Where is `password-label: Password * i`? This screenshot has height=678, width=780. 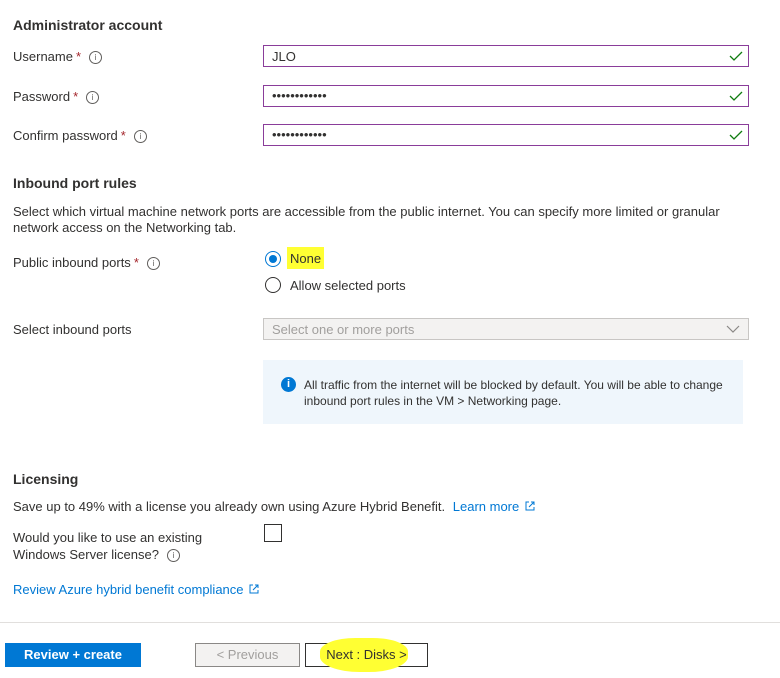 password-label: Password * i is located at coordinates (56, 96).